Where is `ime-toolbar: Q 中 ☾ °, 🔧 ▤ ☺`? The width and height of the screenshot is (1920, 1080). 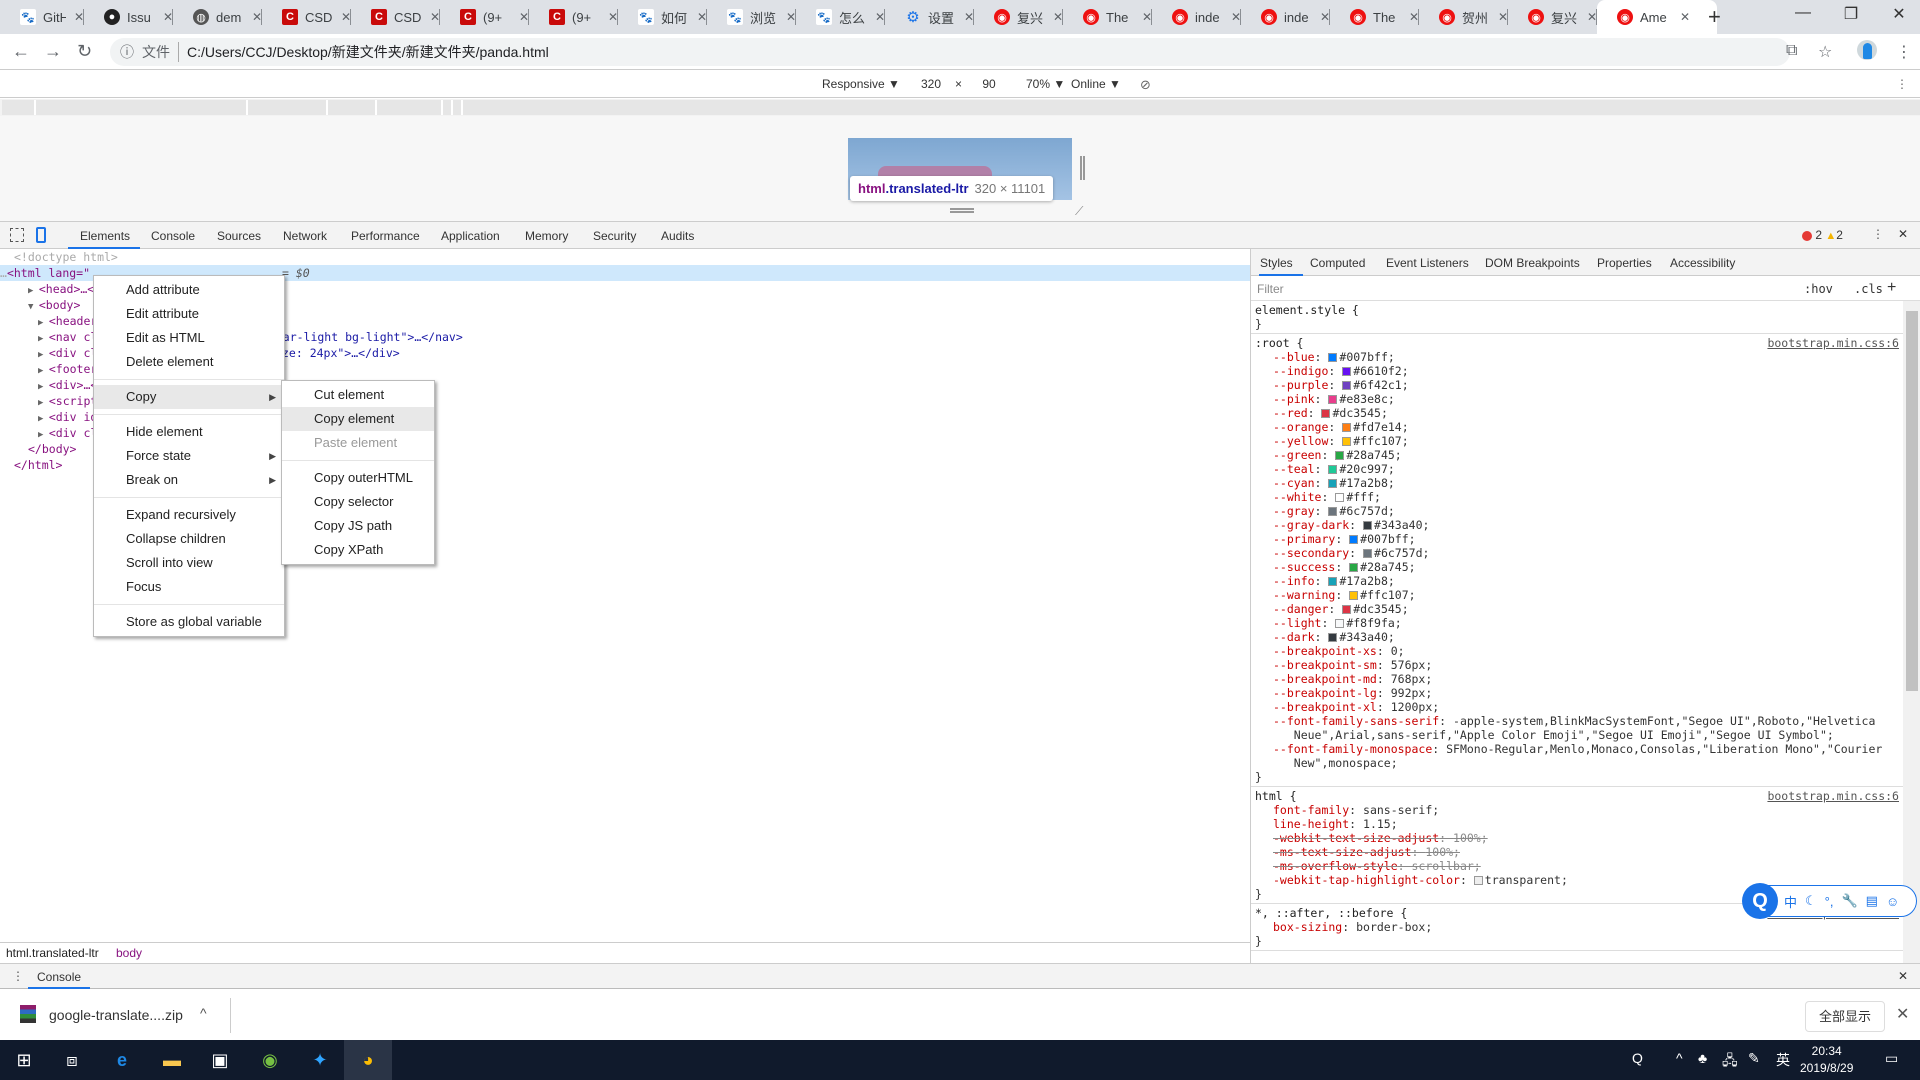
ime-toolbar: Q 中 ☾ °, 🔧 ▤ ☺ is located at coordinates (1829, 901).